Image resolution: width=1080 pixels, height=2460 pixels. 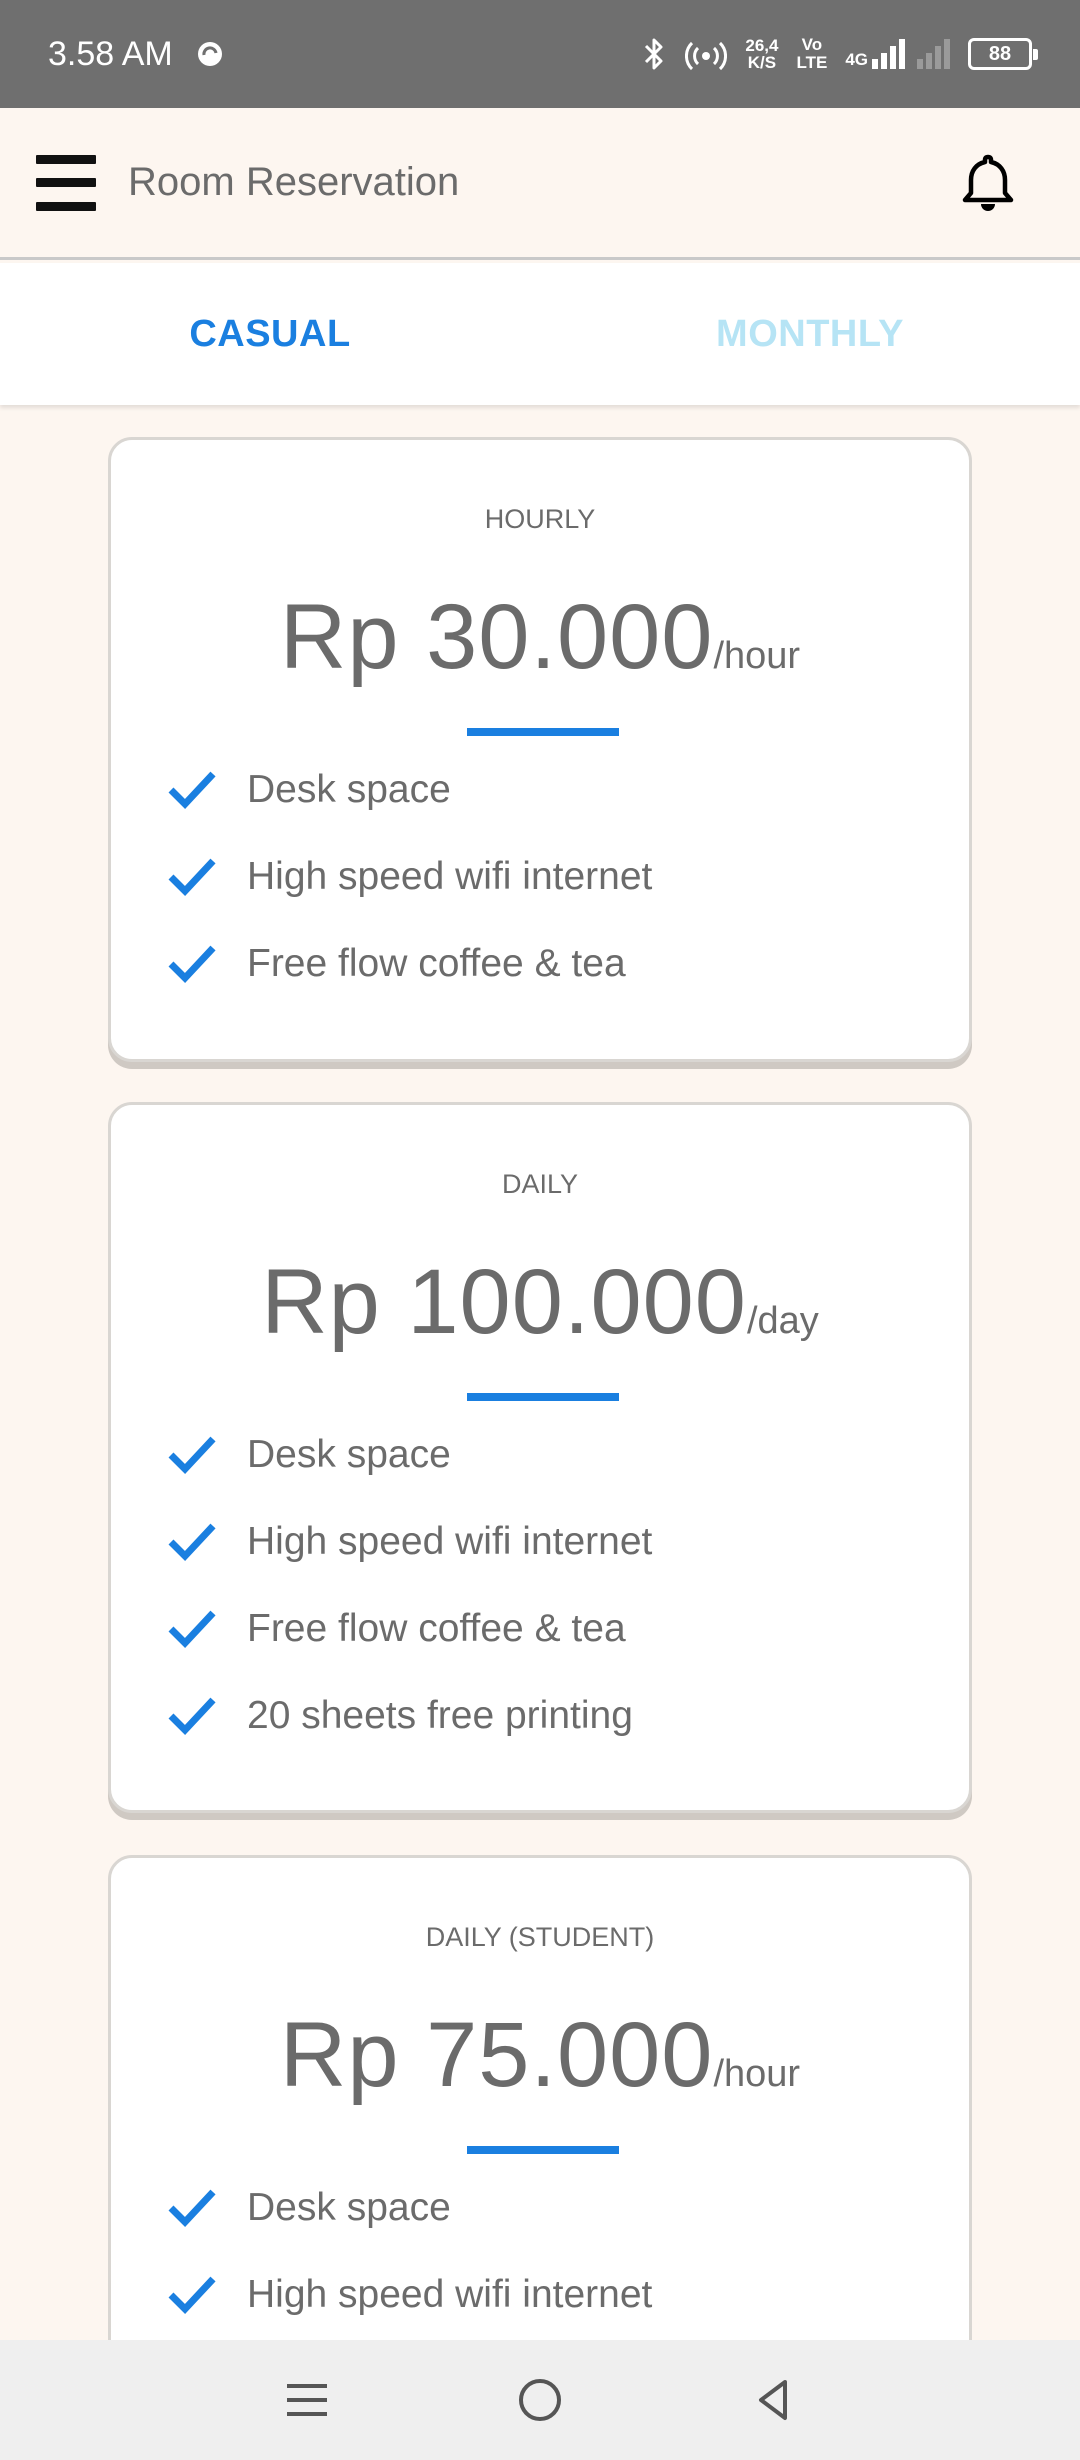 I want to click on system-nav-bar, so click(x=540, y=2400).